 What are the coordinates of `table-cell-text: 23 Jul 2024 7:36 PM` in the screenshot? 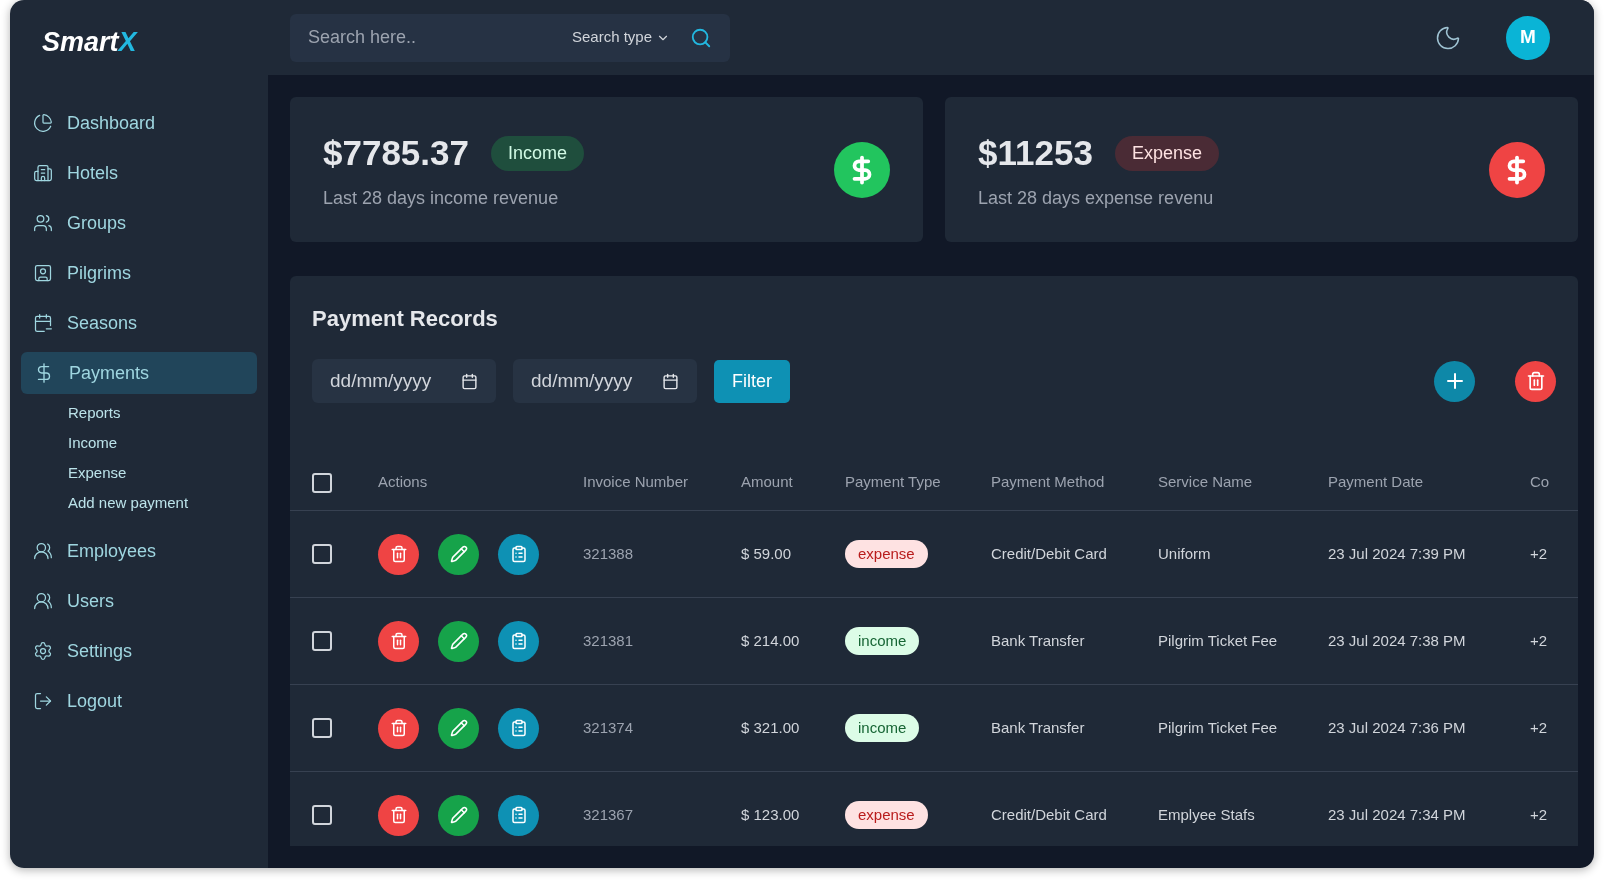 It's located at (1397, 727).